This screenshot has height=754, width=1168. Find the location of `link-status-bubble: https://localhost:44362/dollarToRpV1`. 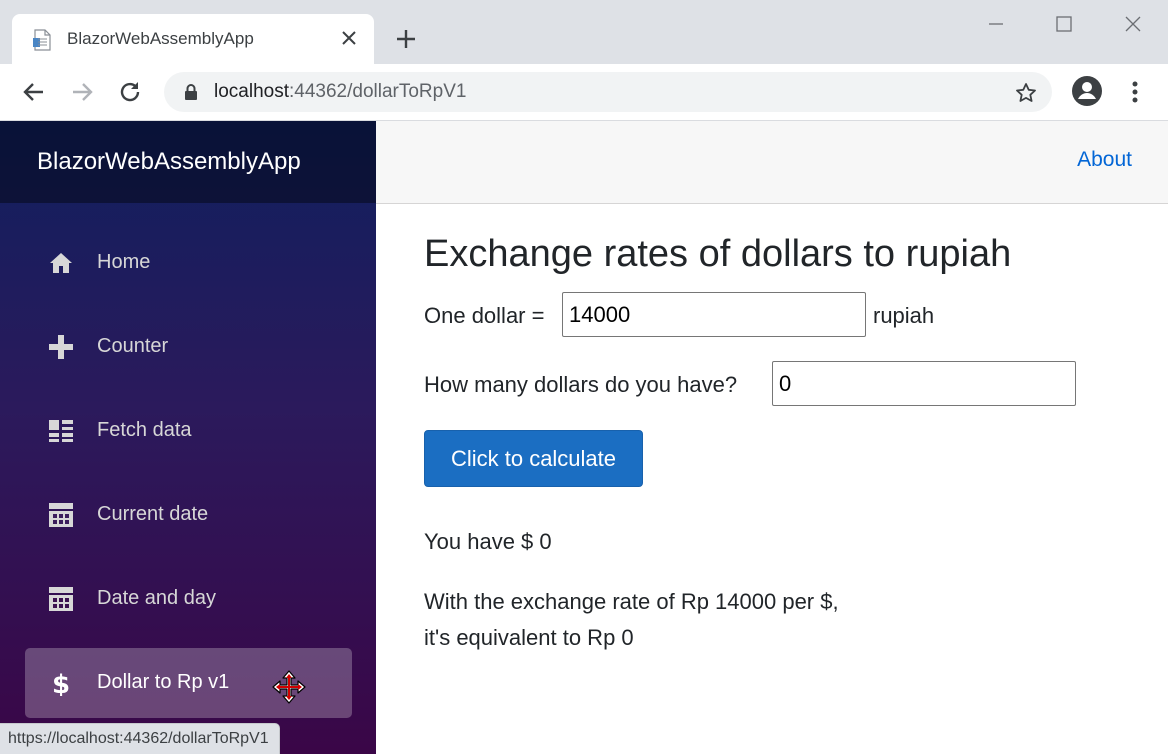

link-status-bubble: https://localhost:44362/dollarToRpV1 is located at coordinates (140, 738).